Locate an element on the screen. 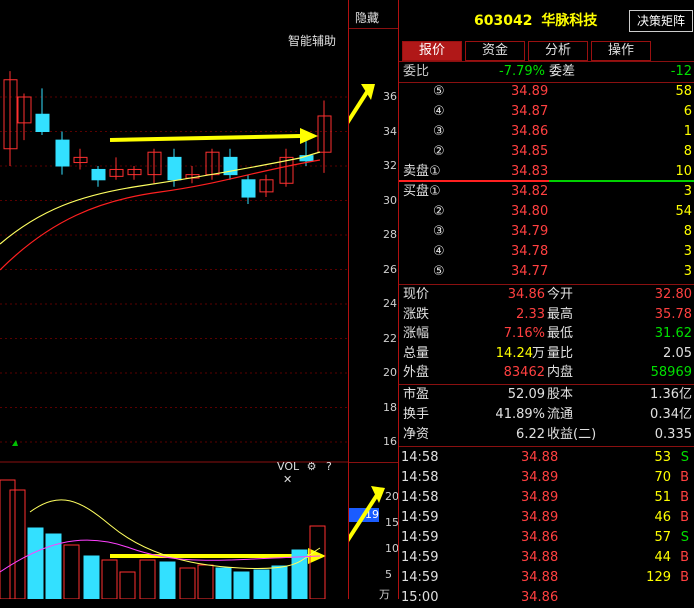  ask-row: 卖盘① 34.83 10 is located at coordinates (546, 172).